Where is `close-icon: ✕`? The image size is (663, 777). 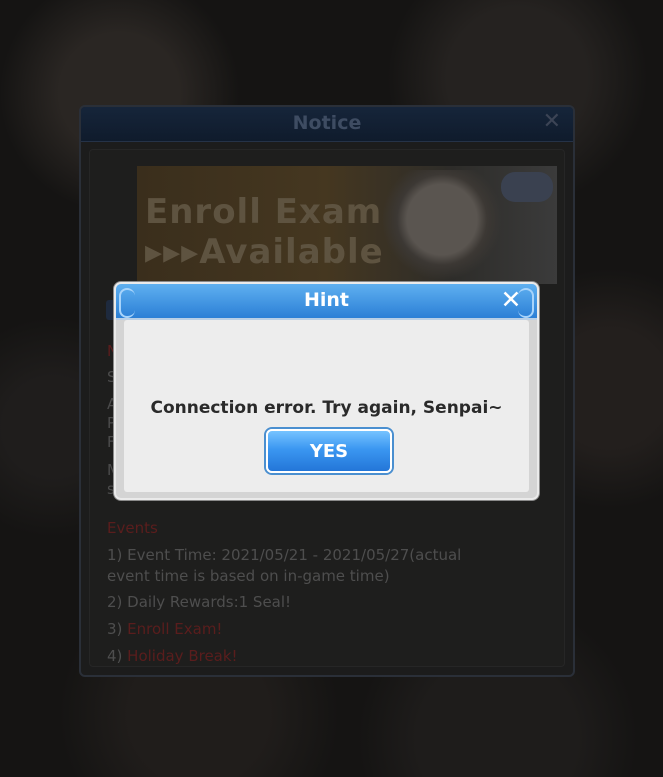
close-icon: ✕ is located at coordinates (511, 300).